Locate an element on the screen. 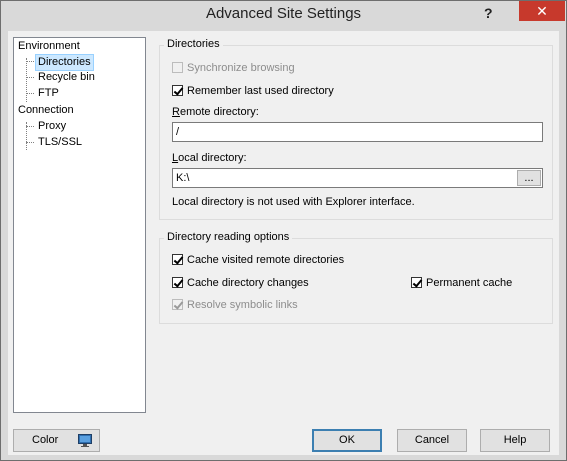 The image size is (567, 461). remember-last-directory-checkbox: Remember last used directory is located at coordinates (253, 91).